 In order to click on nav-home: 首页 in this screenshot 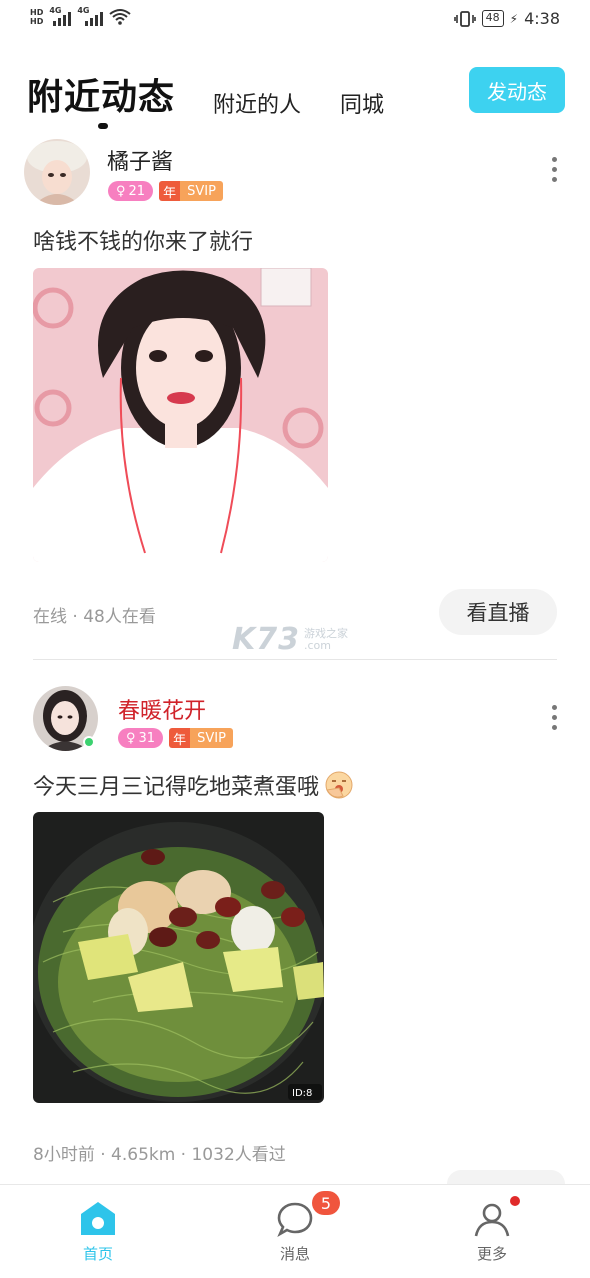, I will do `click(98, 1231)`.